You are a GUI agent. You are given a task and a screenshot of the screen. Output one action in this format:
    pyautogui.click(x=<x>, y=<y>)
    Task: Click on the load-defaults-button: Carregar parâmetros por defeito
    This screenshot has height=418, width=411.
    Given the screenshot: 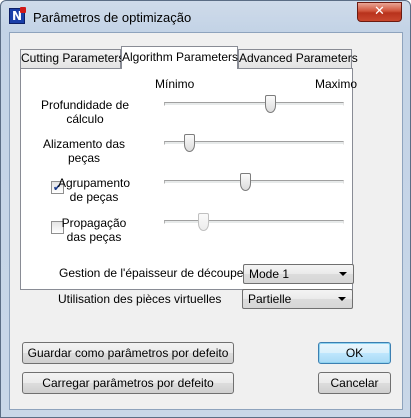 What is the action you would take?
    pyautogui.click(x=128, y=383)
    